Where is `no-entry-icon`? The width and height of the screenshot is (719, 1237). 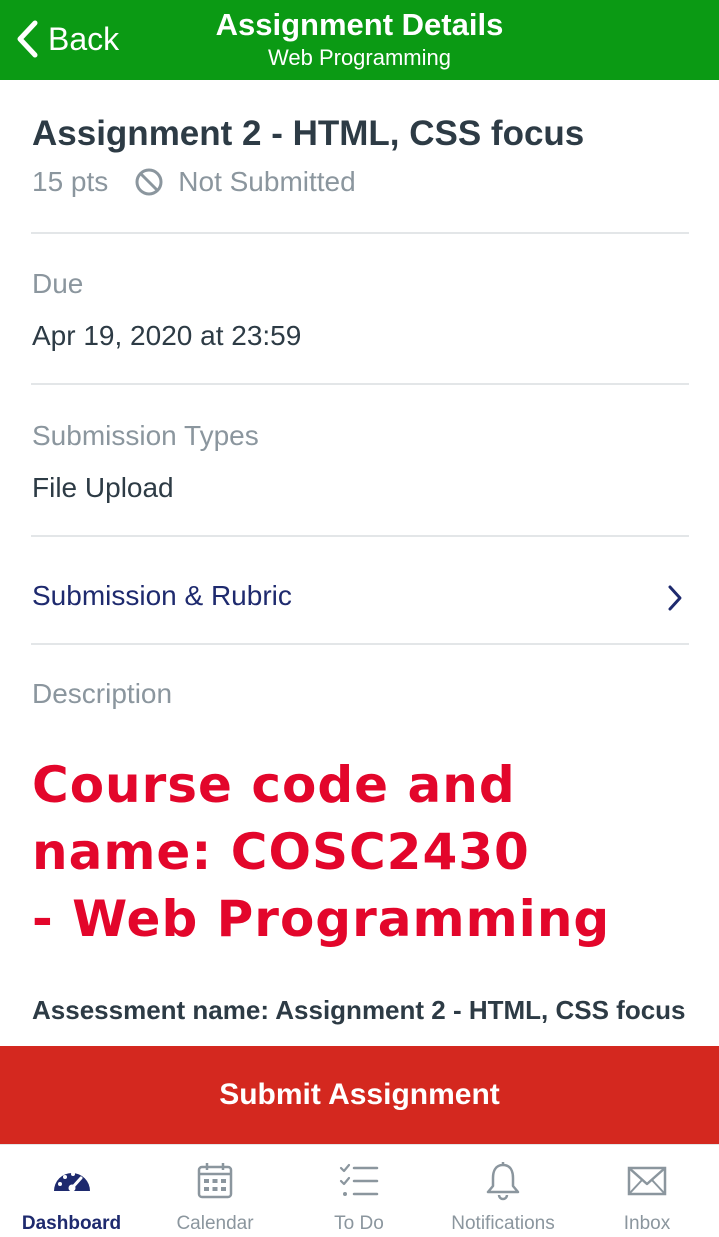
no-entry-icon is located at coordinates (149, 182).